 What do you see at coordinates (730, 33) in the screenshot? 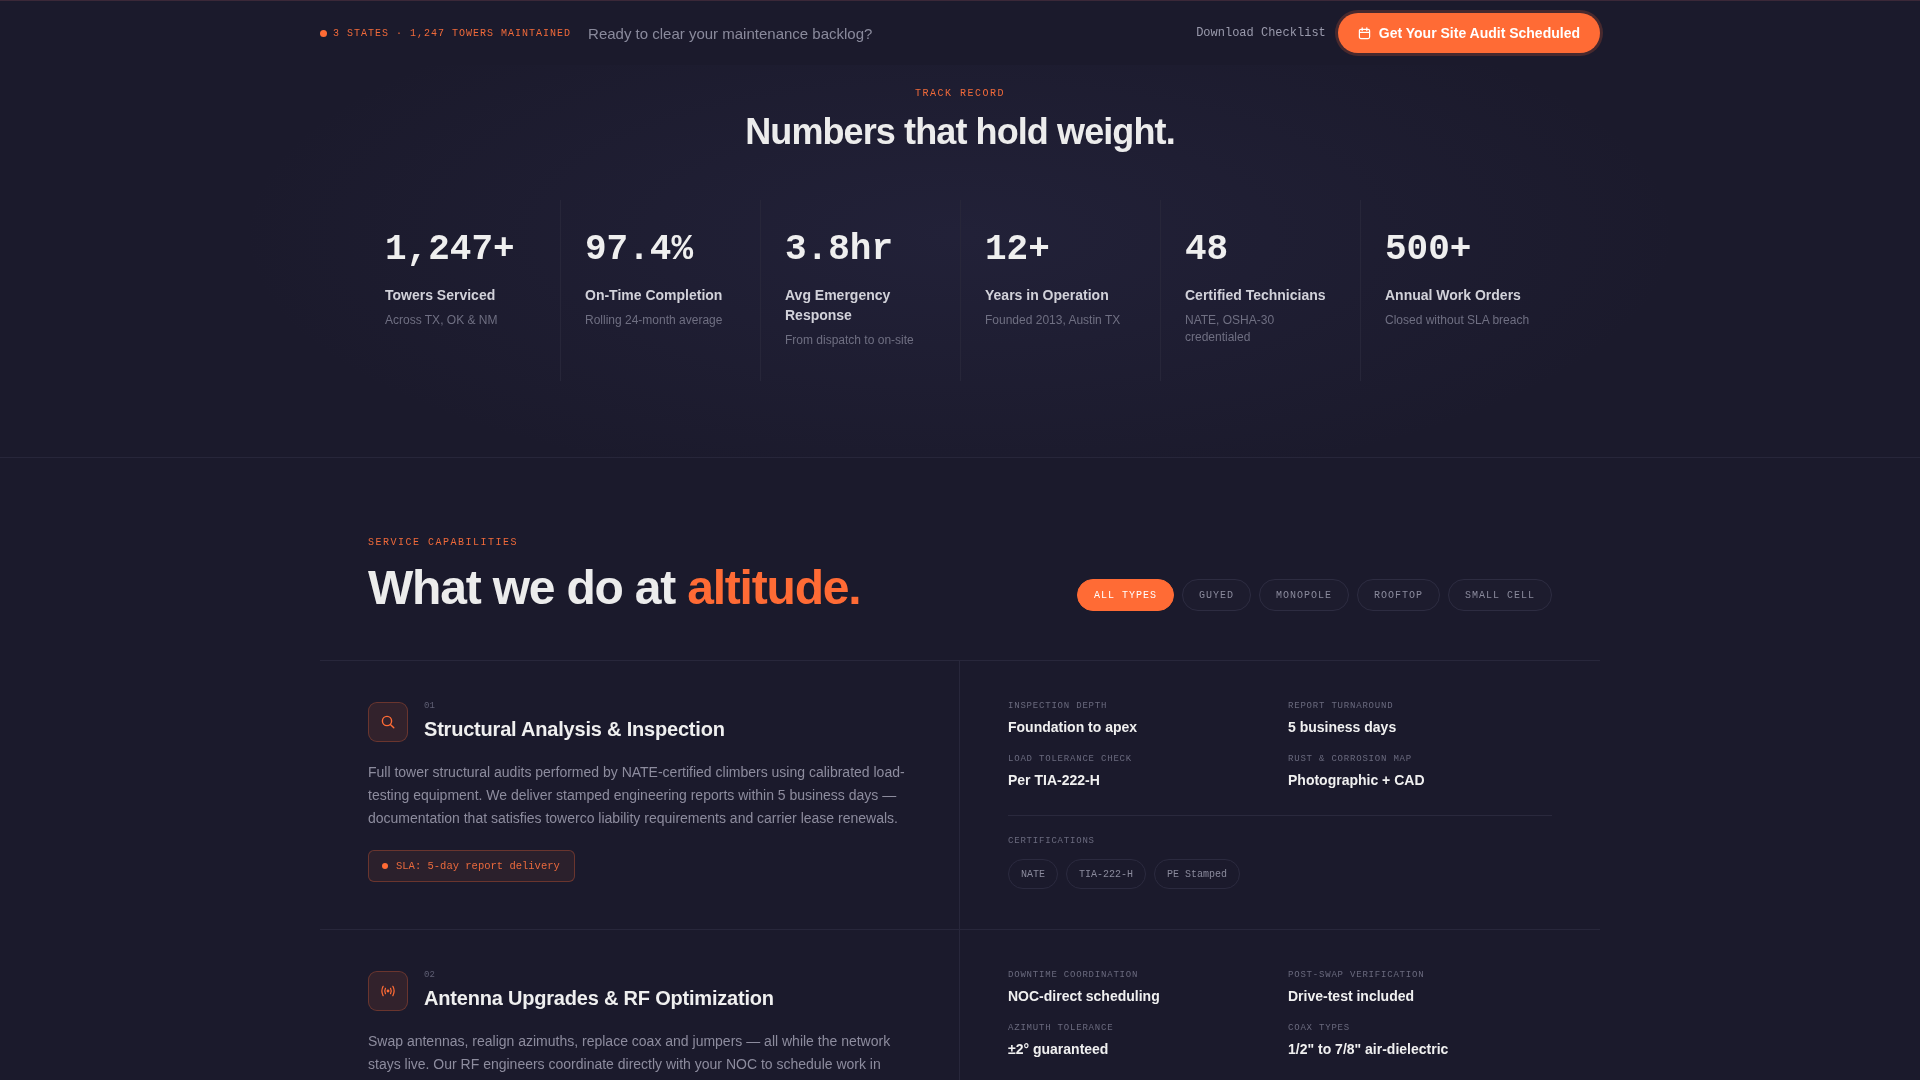
I see `tagline-text: Ready to clear your maintenance backlog?` at bounding box center [730, 33].